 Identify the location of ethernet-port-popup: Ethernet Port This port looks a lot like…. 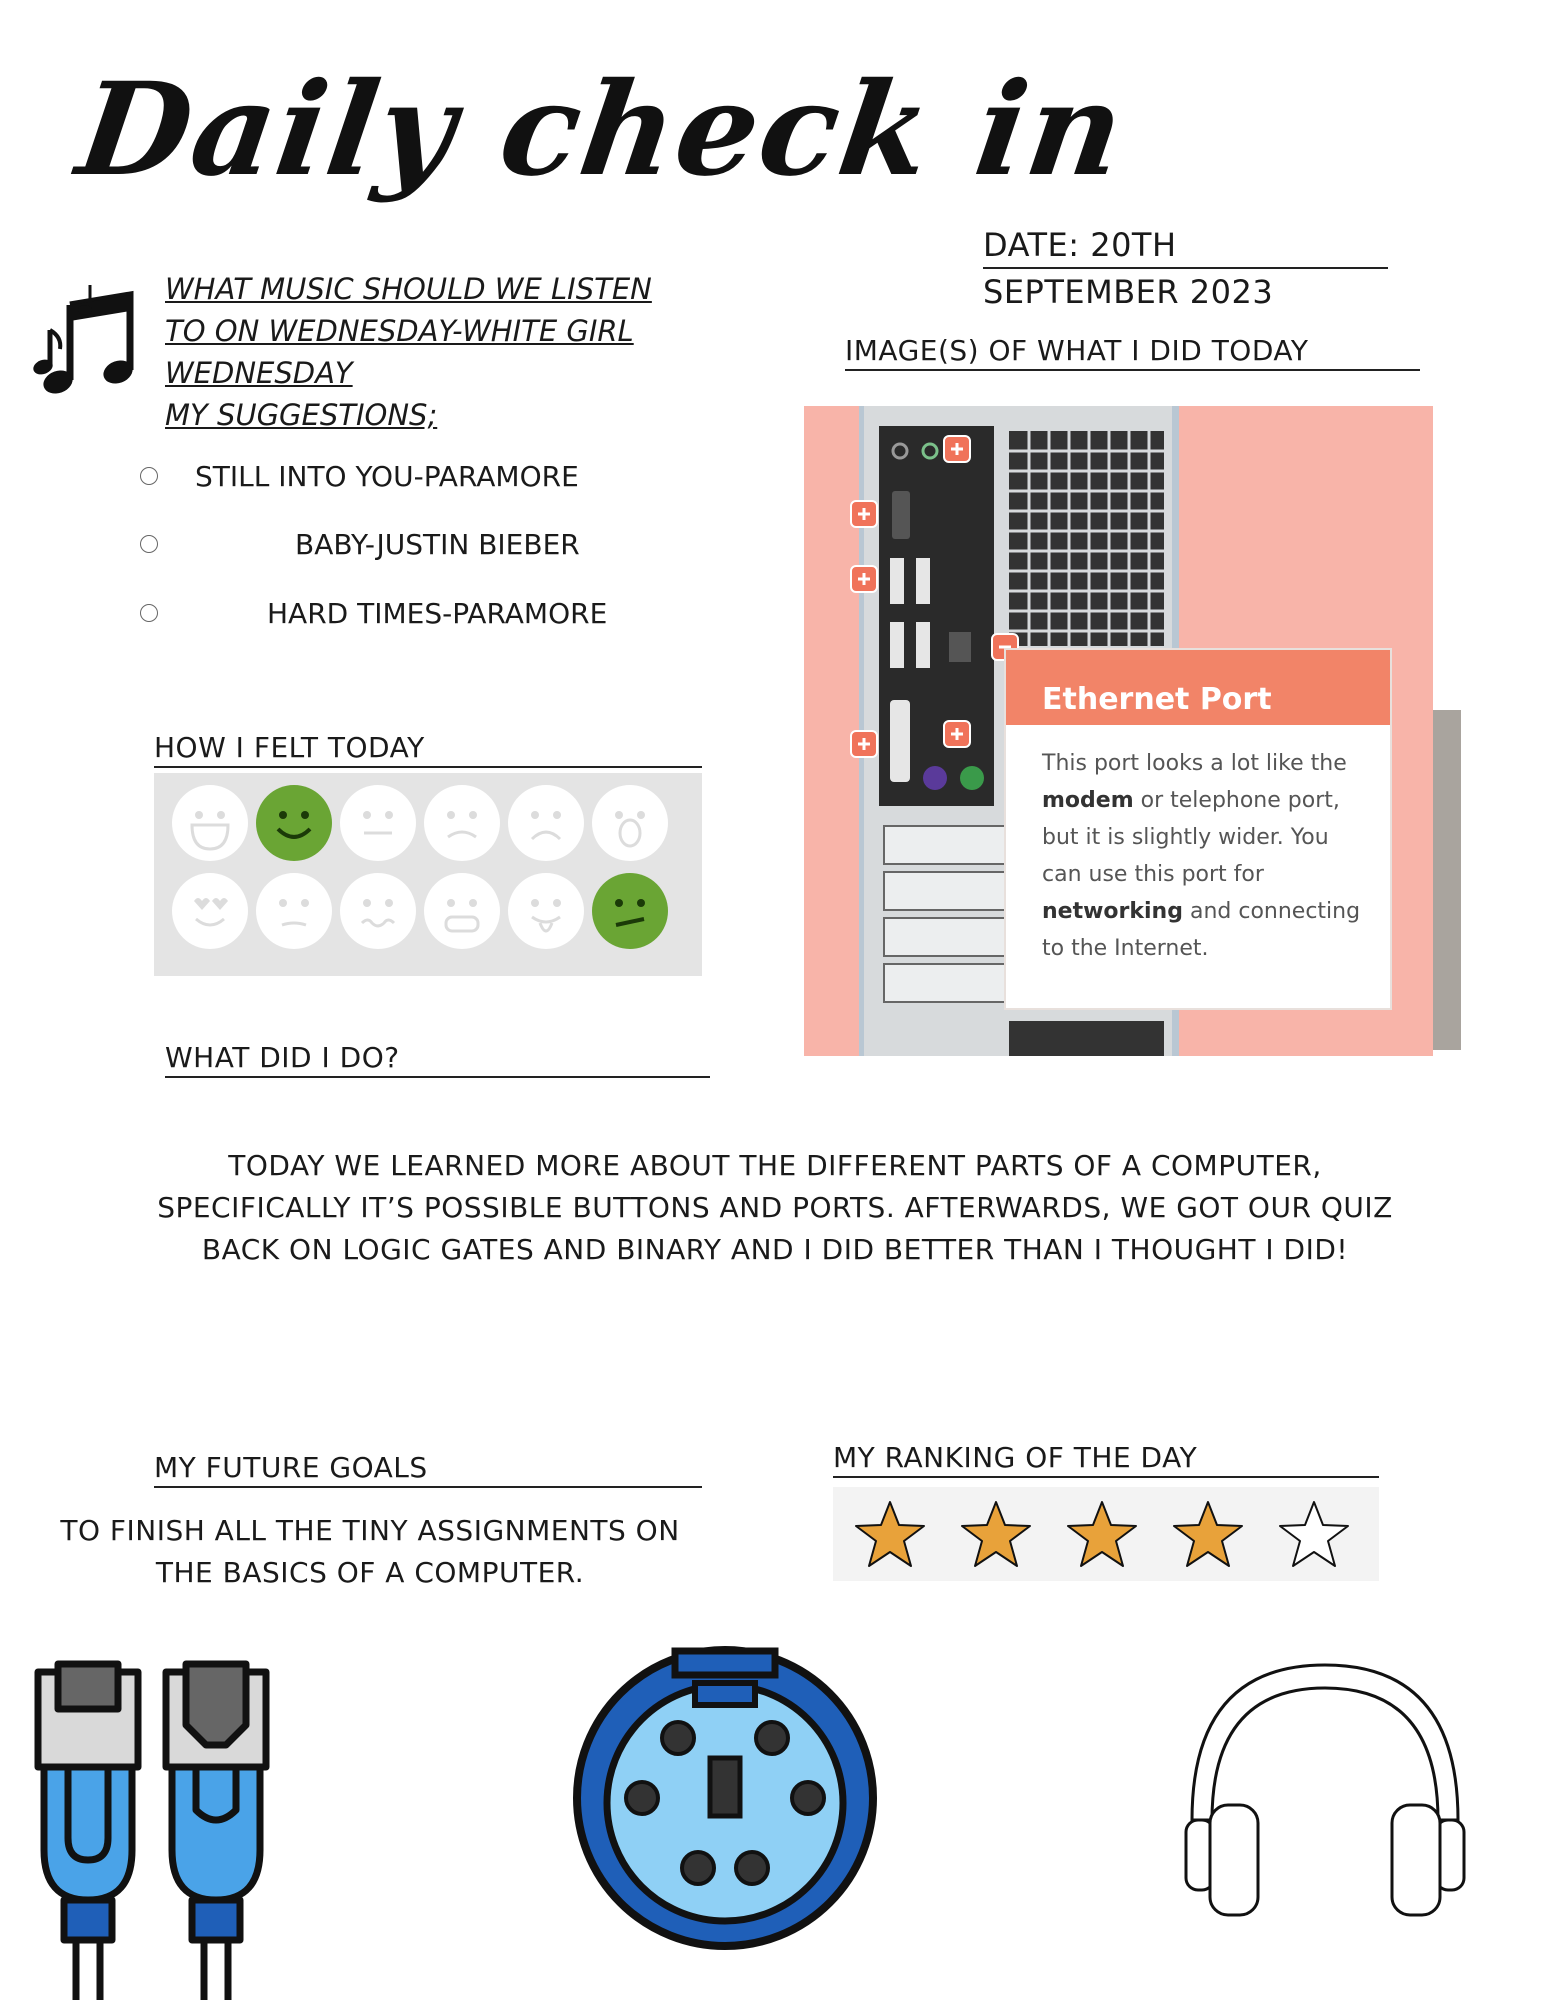
(1198, 829).